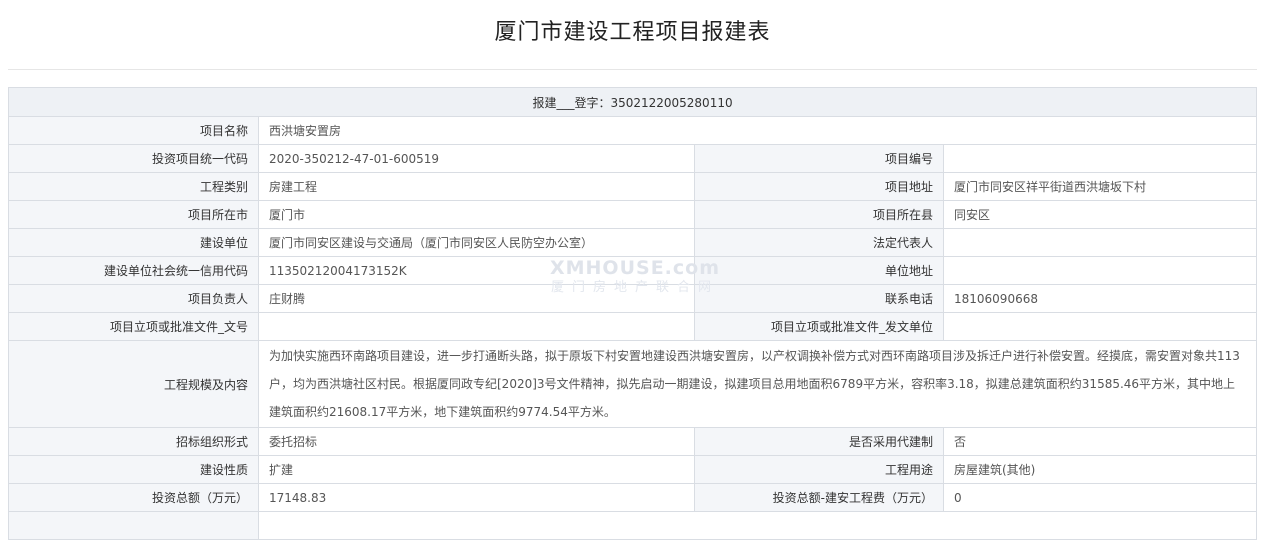 This screenshot has width=1265, height=540. I want to click on field-label: 项目名称, so click(133, 130).